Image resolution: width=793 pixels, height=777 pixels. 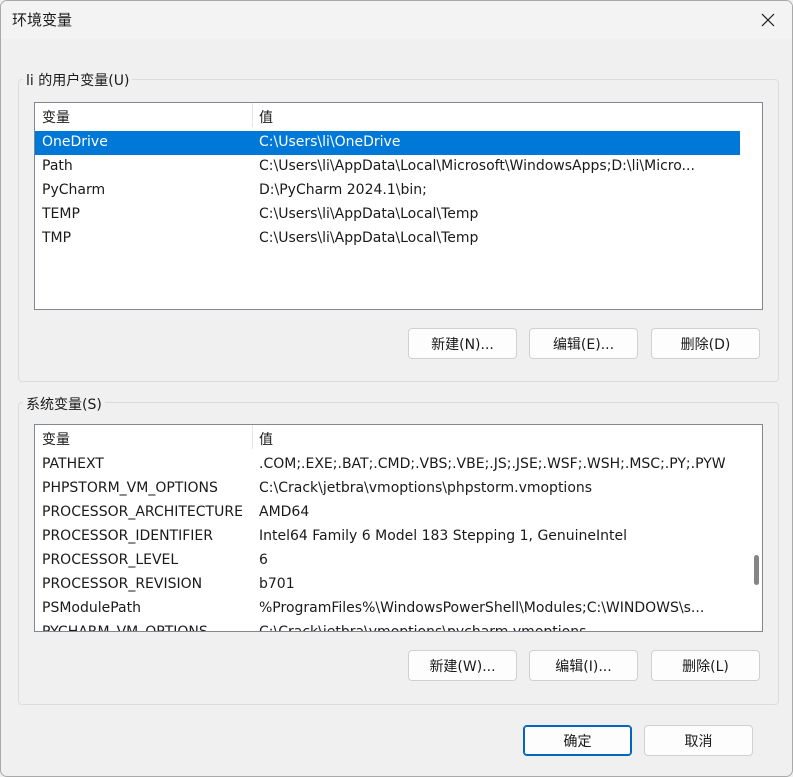 What do you see at coordinates (73, 464) in the screenshot?
I see `variable-name-cell: PATHEXT` at bounding box center [73, 464].